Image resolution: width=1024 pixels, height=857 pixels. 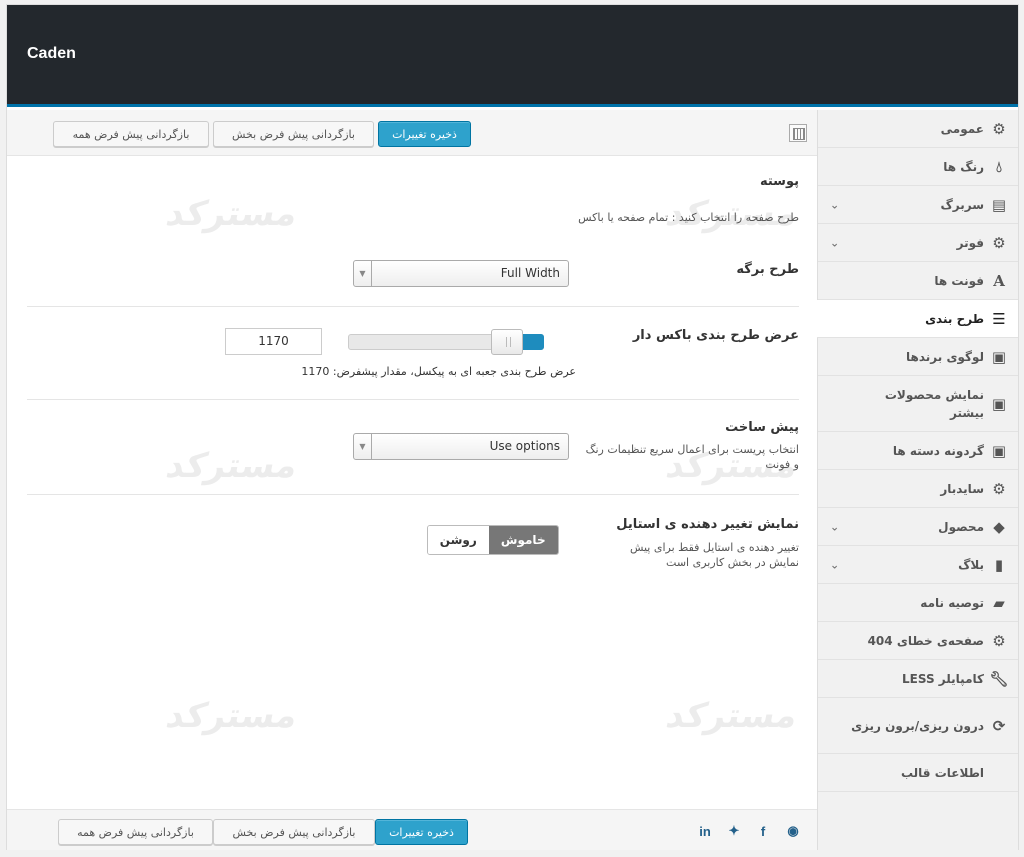 What do you see at coordinates (793, 831) in the screenshot?
I see `globe-icon: ◉` at bounding box center [793, 831].